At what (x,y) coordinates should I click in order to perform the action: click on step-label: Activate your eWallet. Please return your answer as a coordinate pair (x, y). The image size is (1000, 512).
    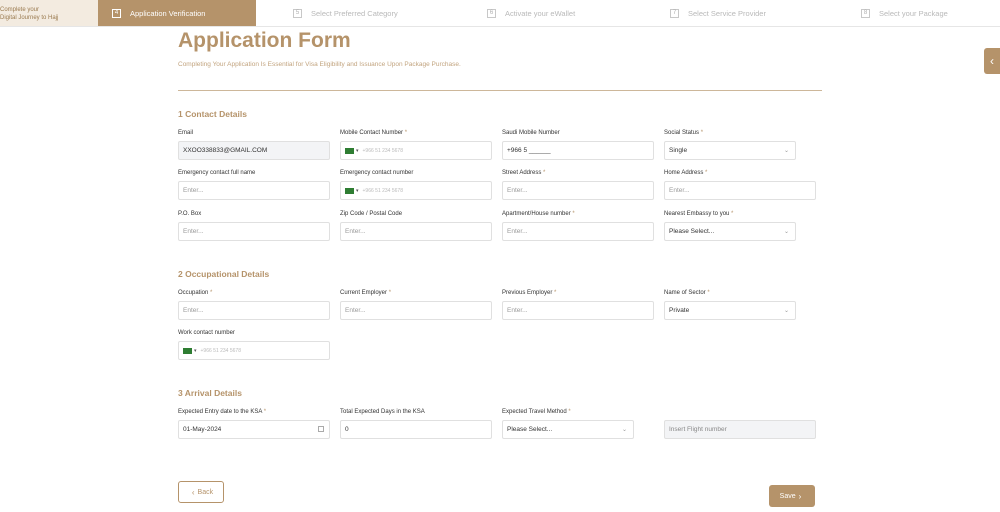
    Looking at the image, I should click on (540, 13).